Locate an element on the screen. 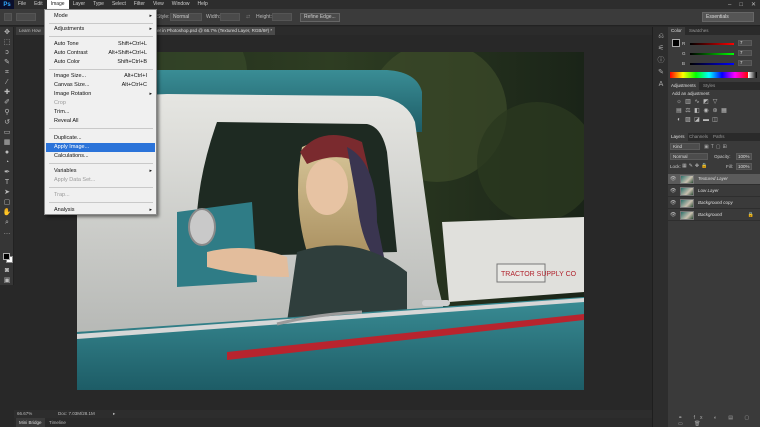 The width and height of the screenshot is (760, 427). quick-mask-icon: ◙ is located at coordinates (7, 271).